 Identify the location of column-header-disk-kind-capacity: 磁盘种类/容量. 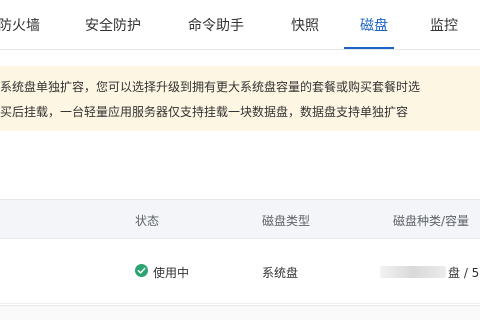
(431, 221).